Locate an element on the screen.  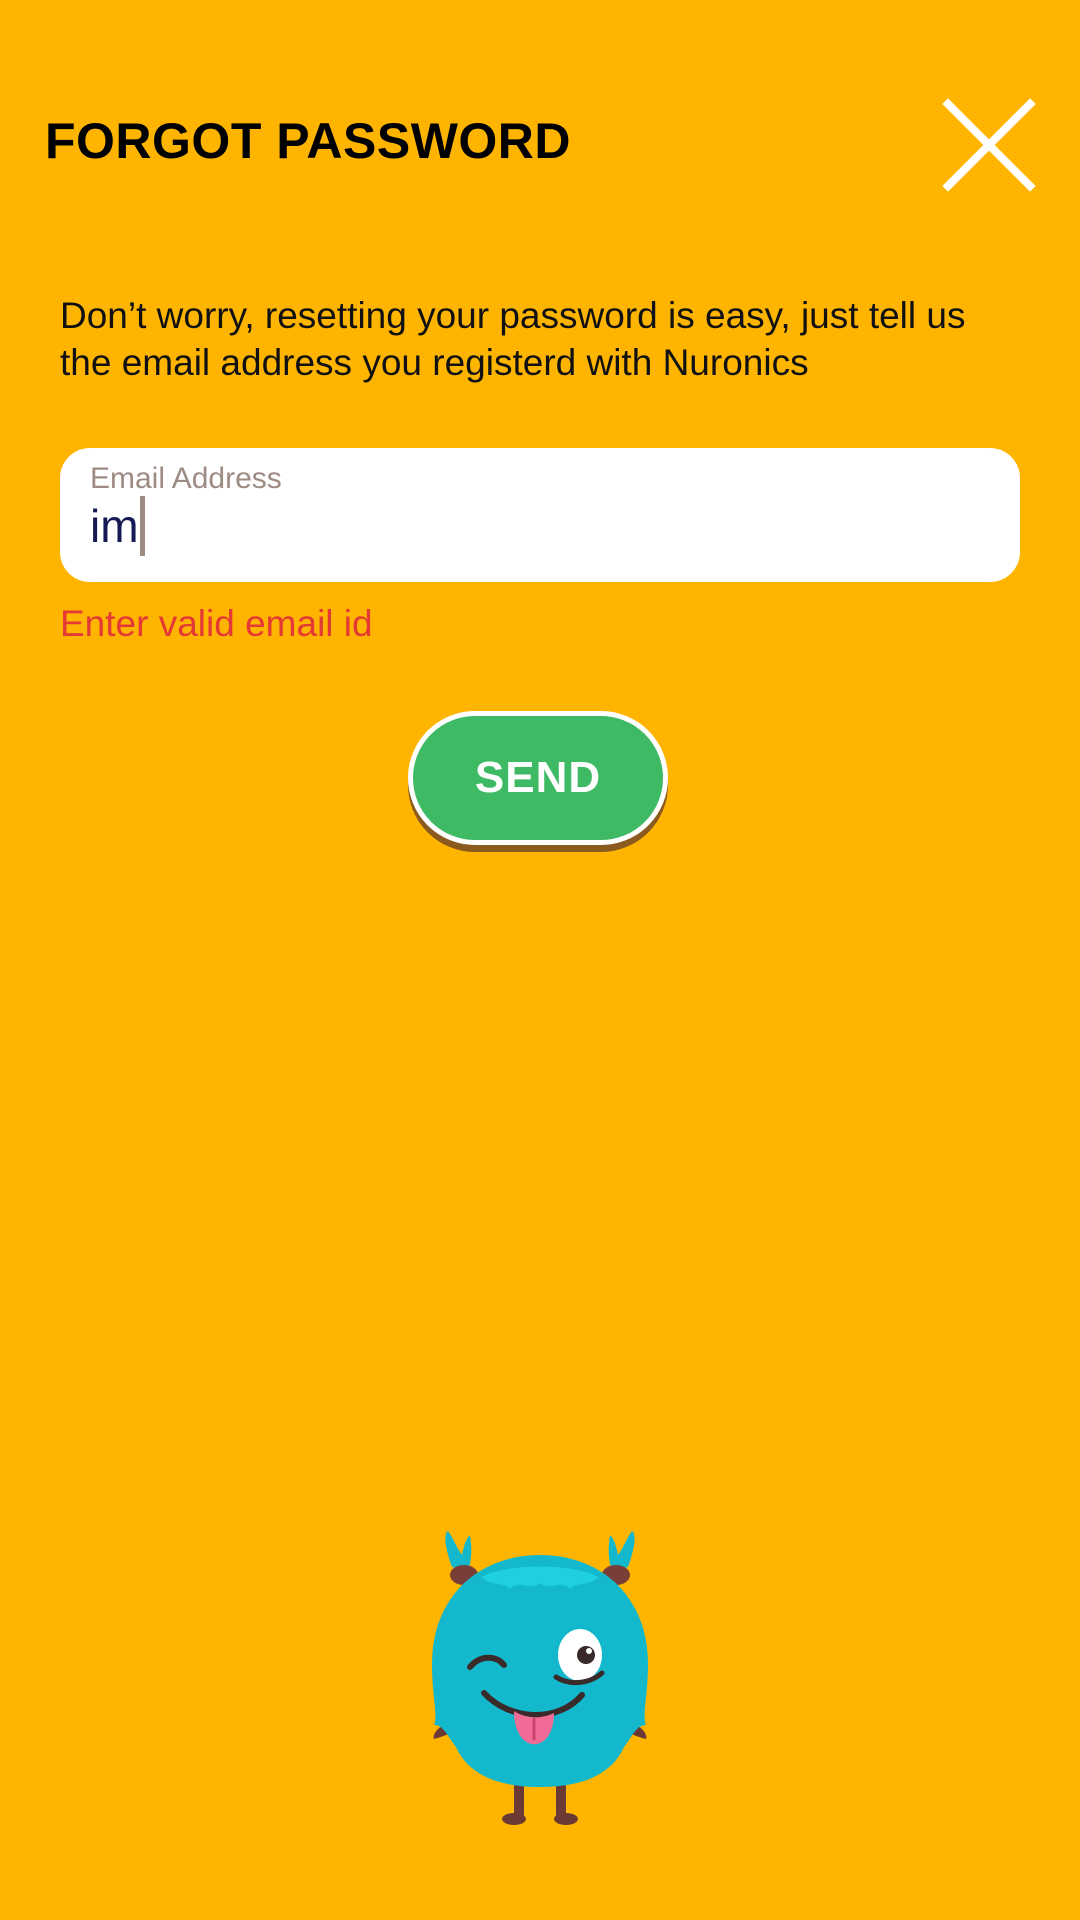
error-message: Enter valid email id is located at coordinates (216, 623).